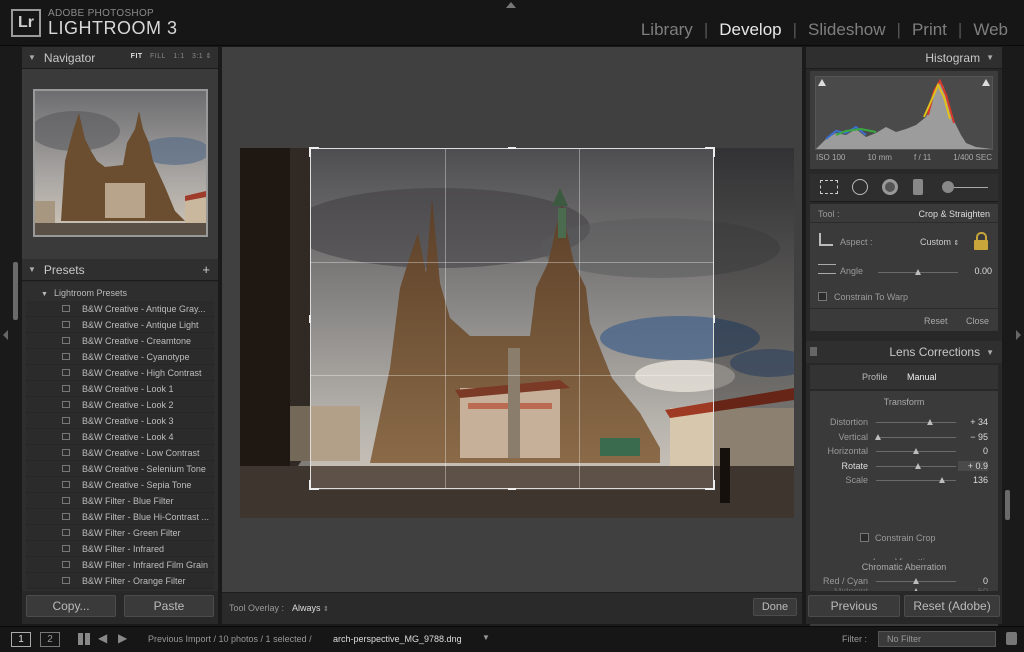 This screenshot has width=1024, height=652. I want to click on slider-value: + 0.9, so click(973, 465).